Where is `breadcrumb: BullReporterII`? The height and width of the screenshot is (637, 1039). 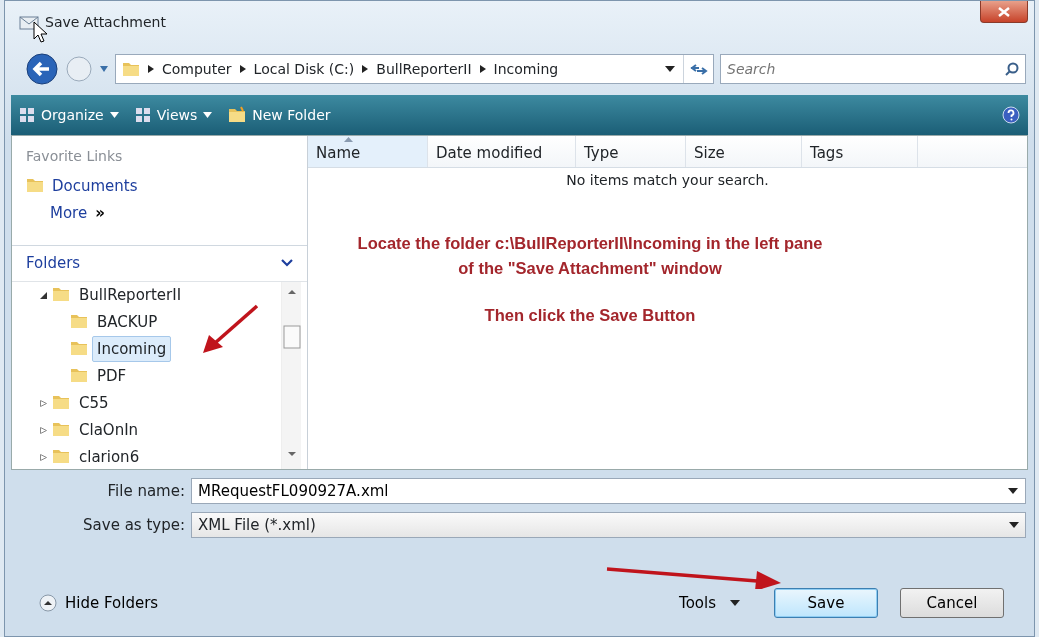 breadcrumb: BullReporterII is located at coordinates (424, 69).